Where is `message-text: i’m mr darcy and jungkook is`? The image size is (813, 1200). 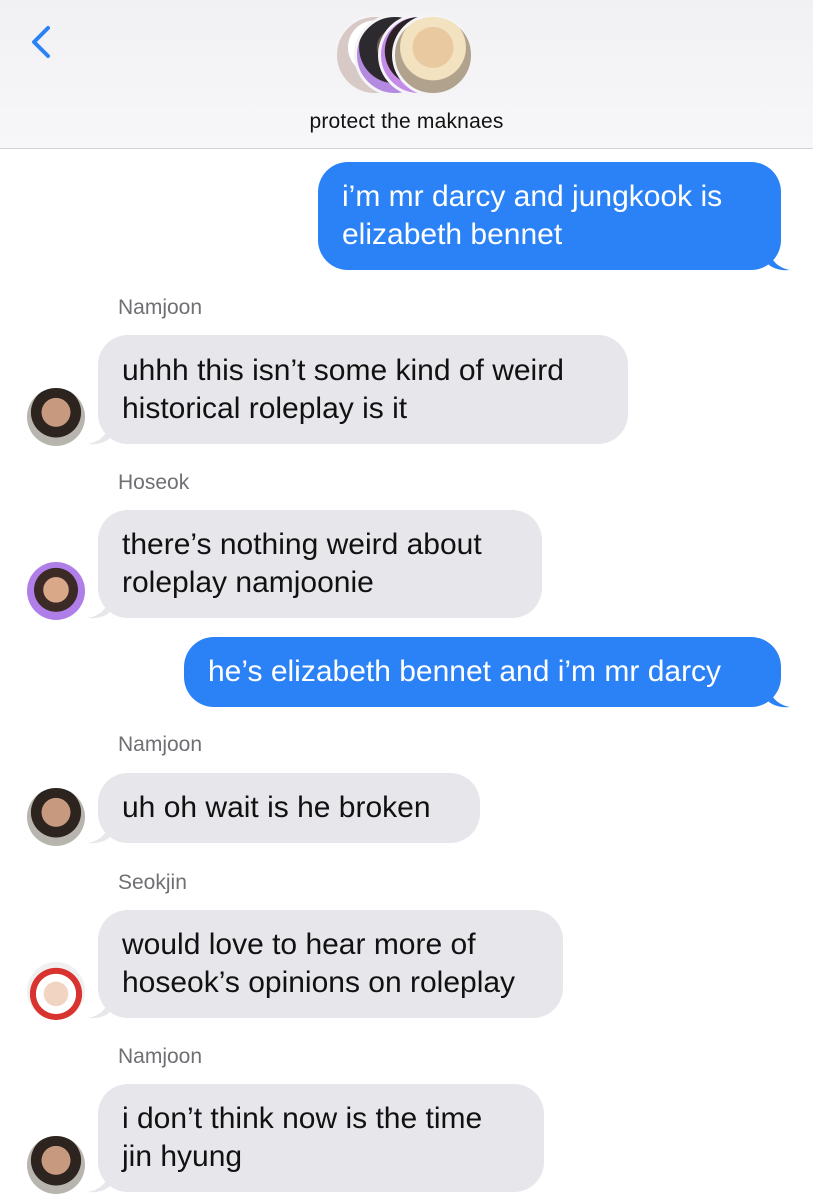
message-text: i’m mr darcy and jungkook is is located at coordinates (532, 196).